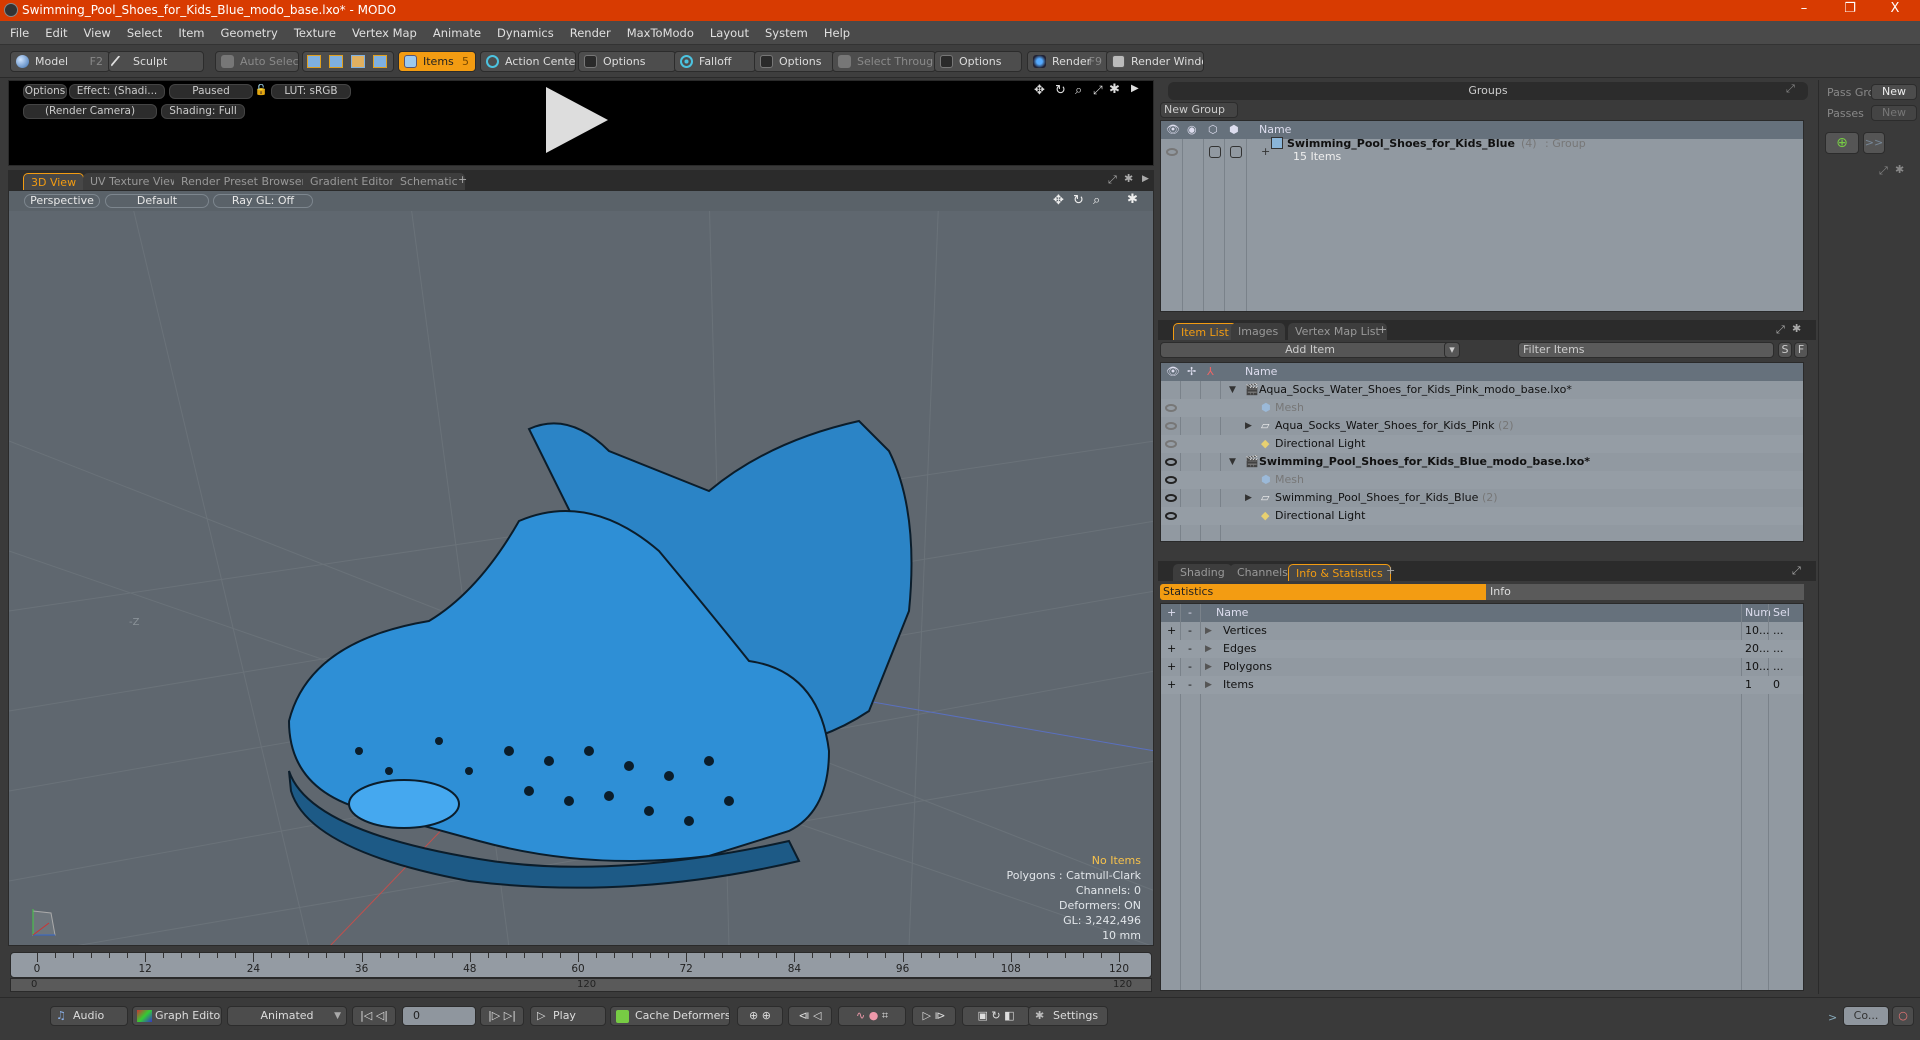 The image size is (1920, 1040). What do you see at coordinates (860, 1015) in the screenshot?
I see `curve-key-icon: ∿` at bounding box center [860, 1015].